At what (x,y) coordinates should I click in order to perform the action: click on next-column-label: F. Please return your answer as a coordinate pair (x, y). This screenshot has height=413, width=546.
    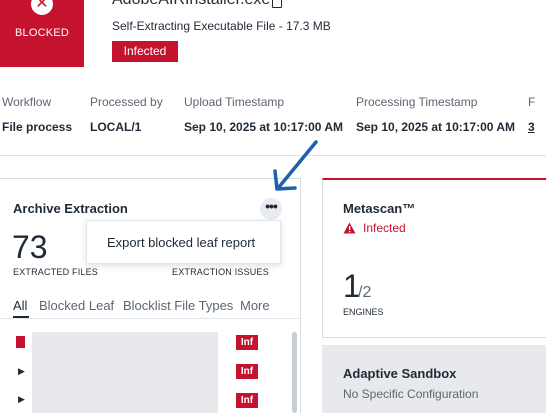
    Looking at the image, I should click on (532, 102).